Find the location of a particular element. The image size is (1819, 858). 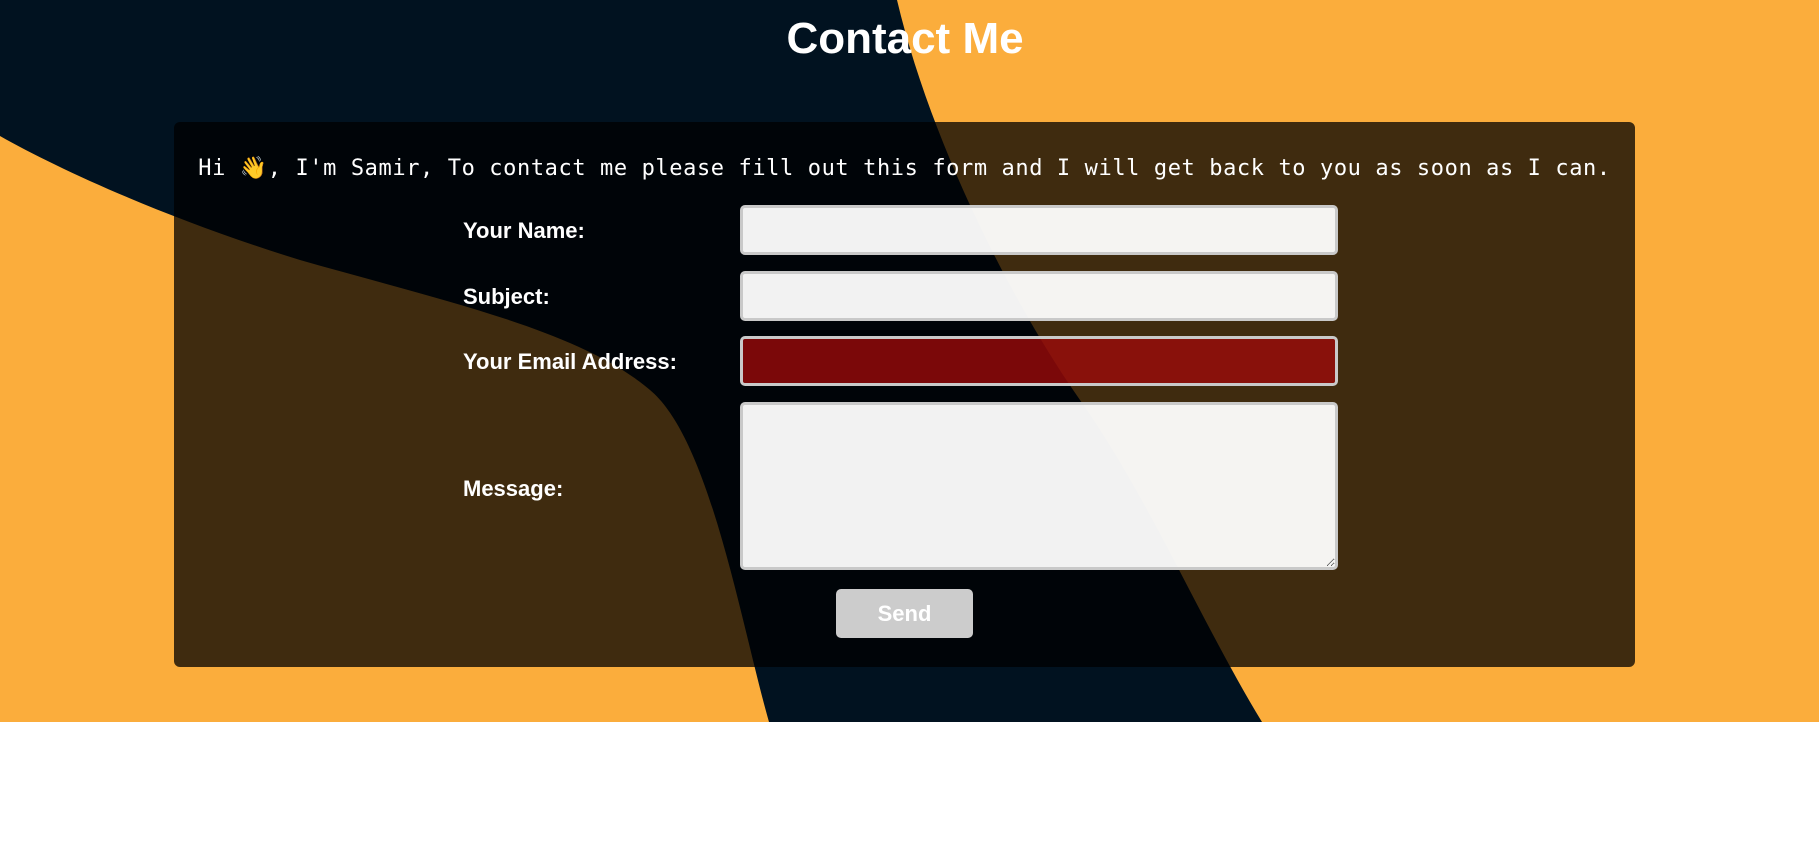

email-input is located at coordinates (1039, 361).